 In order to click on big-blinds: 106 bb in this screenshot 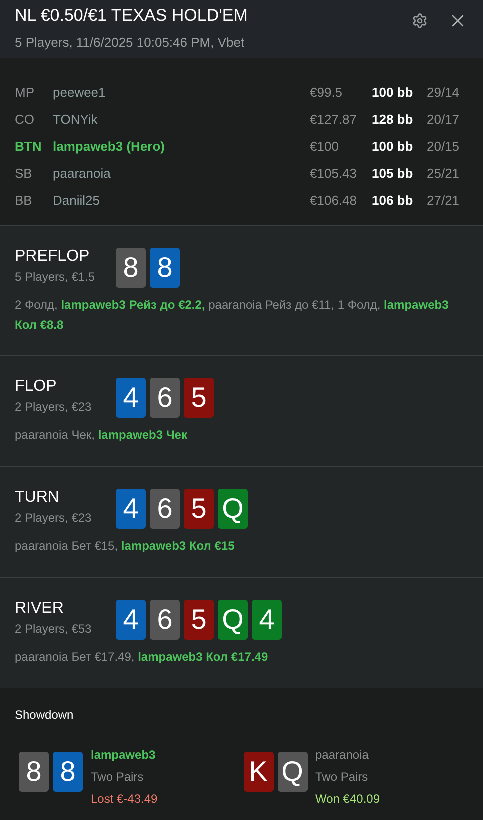, I will do `click(393, 201)`.